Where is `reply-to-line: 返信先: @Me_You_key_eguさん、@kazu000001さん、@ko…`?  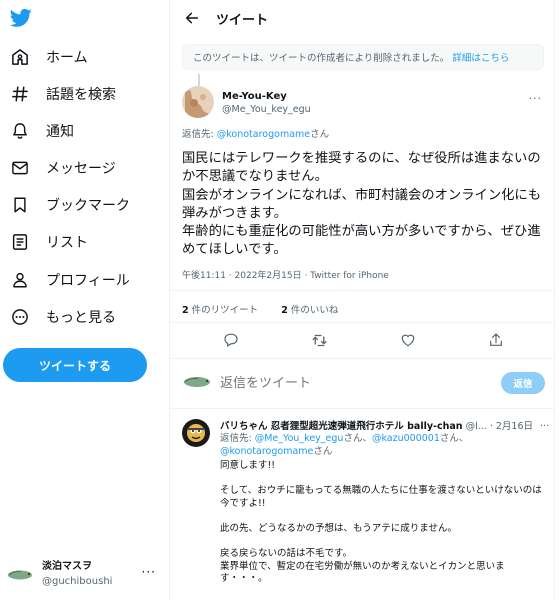
reply-to-line: 返信先: @Me_You_key_eguさん、@kazu000001さん、@ko… is located at coordinates (383, 445).